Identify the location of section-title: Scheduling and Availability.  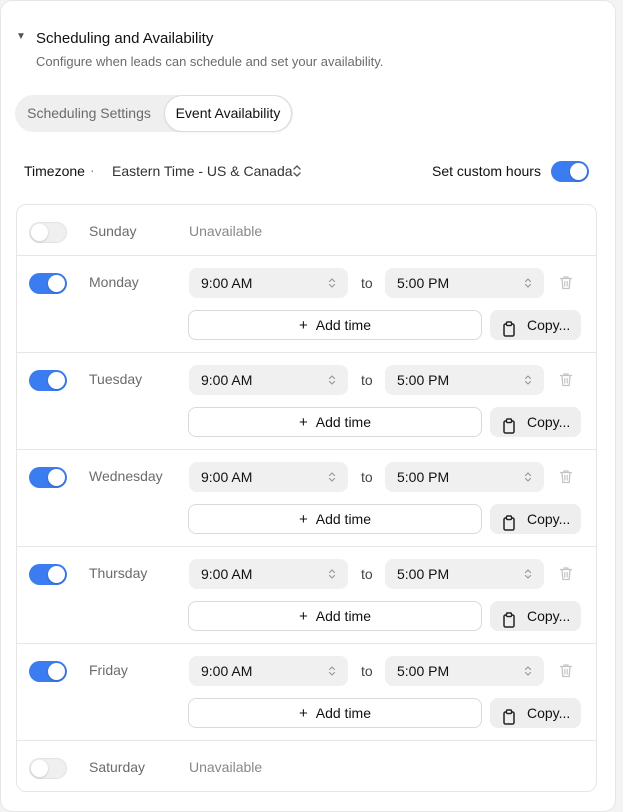
(124, 39).